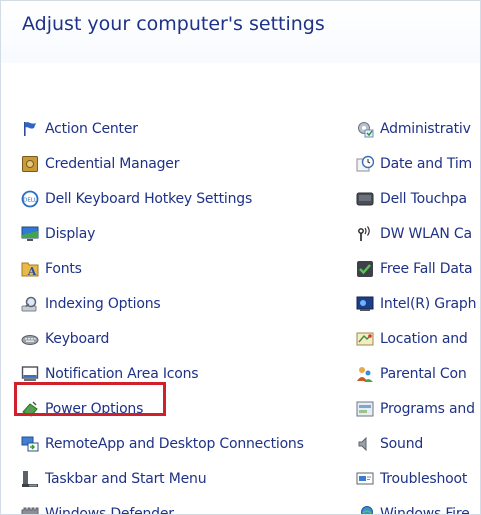 This screenshot has height=515, width=481. Describe the element at coordinates (30, 444) in the screenshot. I see `remote-desktop-icon` at that location.